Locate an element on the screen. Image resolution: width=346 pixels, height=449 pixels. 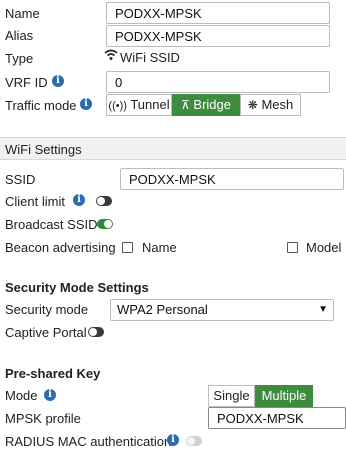
type-value: WiFi SSID is located at coordinates (150, 57).